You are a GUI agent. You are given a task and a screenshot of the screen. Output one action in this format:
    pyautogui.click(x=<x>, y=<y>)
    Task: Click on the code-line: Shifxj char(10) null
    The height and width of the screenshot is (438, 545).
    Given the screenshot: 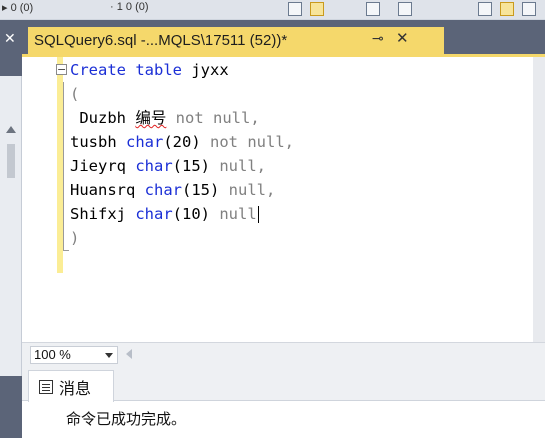 What is the action you would take?
    pyautogui.click(x=182, y=214)
    